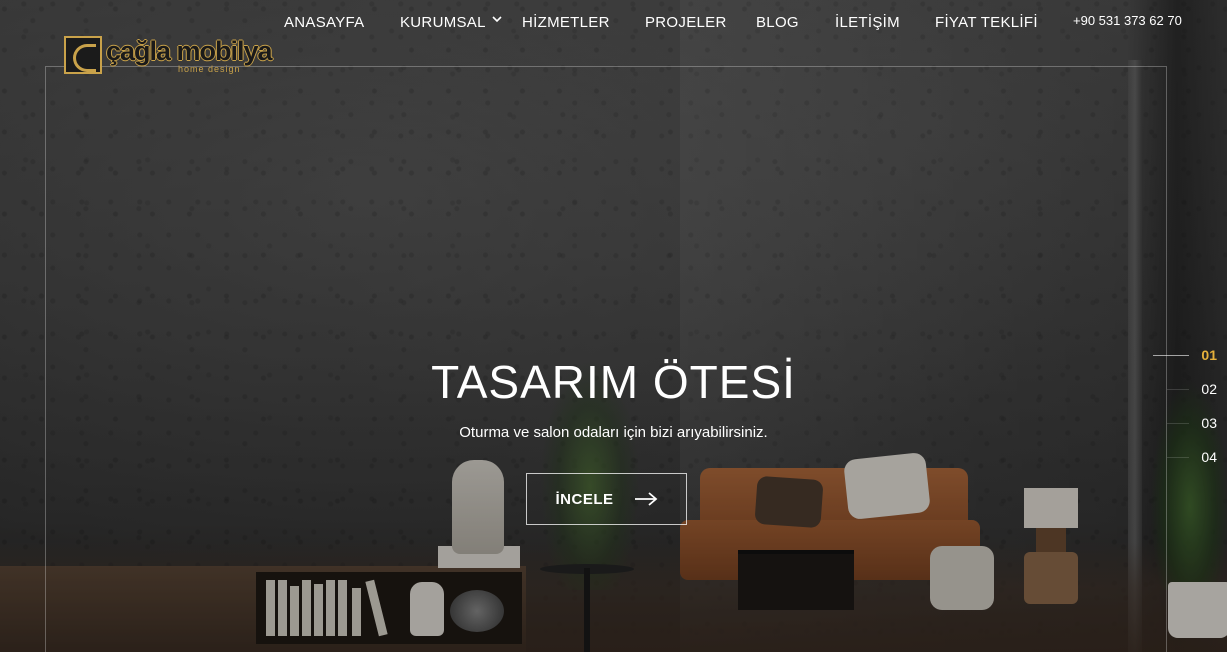 This screenshot has width=1227, height=652. What do you see at coordinates (1192, 423) in the screenshot?
I see `slide-indicator-03: 03` at bounding box center [1192, 423].